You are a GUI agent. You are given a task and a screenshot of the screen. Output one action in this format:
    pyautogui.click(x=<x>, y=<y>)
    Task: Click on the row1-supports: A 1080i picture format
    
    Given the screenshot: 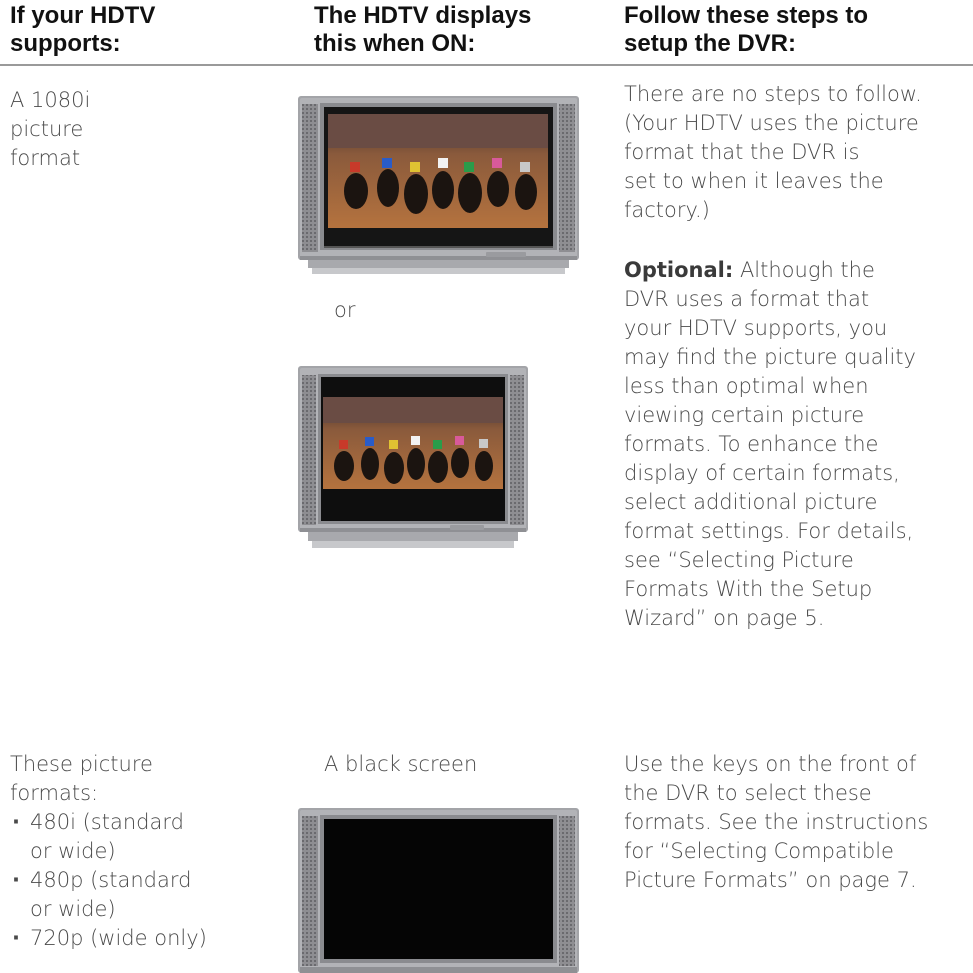 What is the action you would take?
    pyautogui.click(x=50, y=129)
    